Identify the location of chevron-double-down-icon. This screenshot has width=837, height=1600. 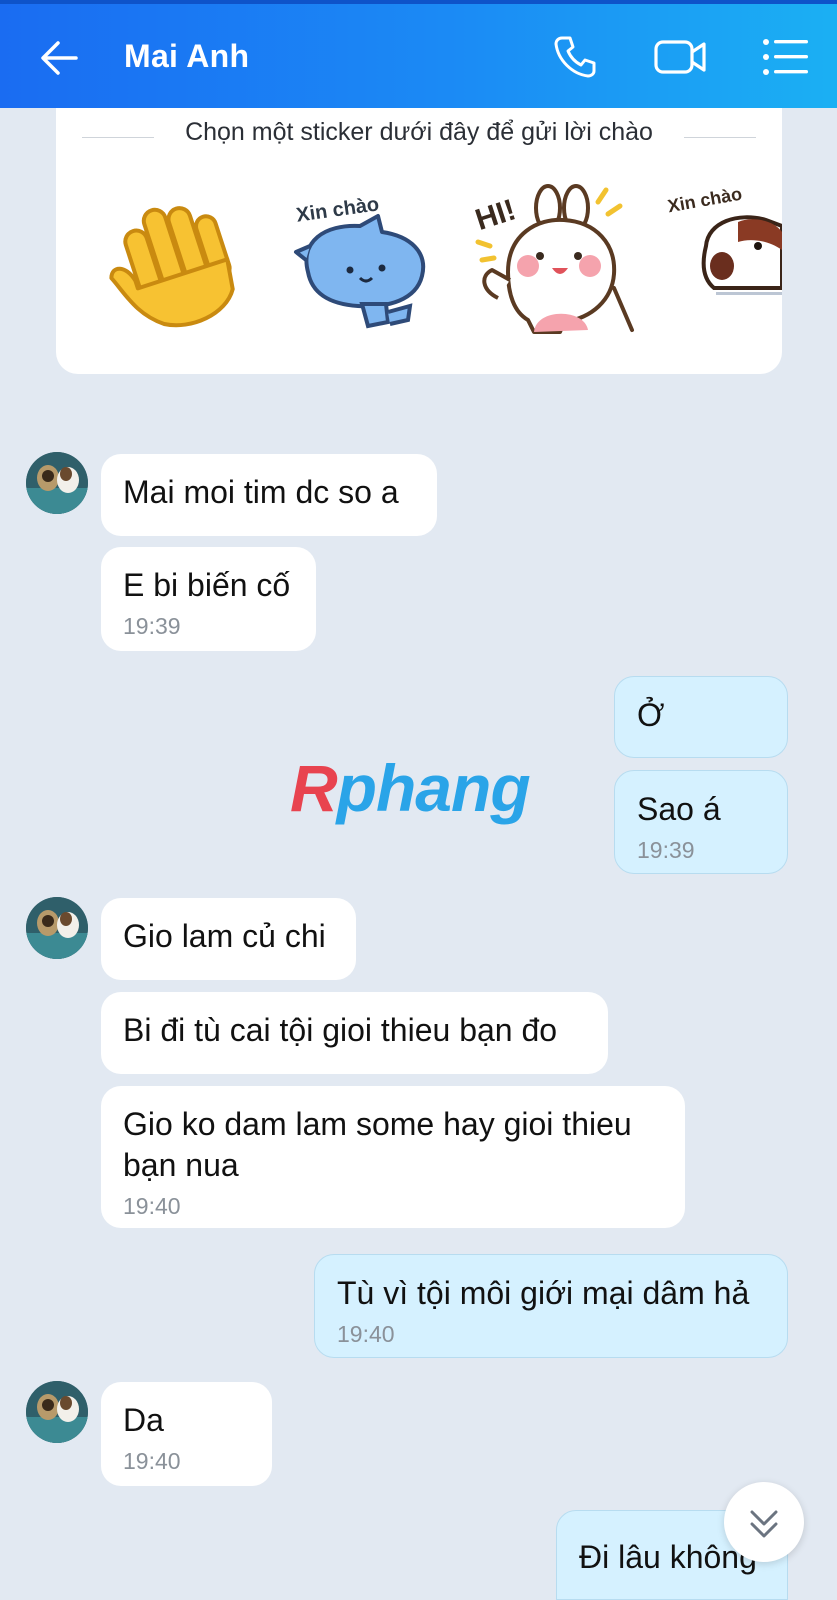
(764, 1524).